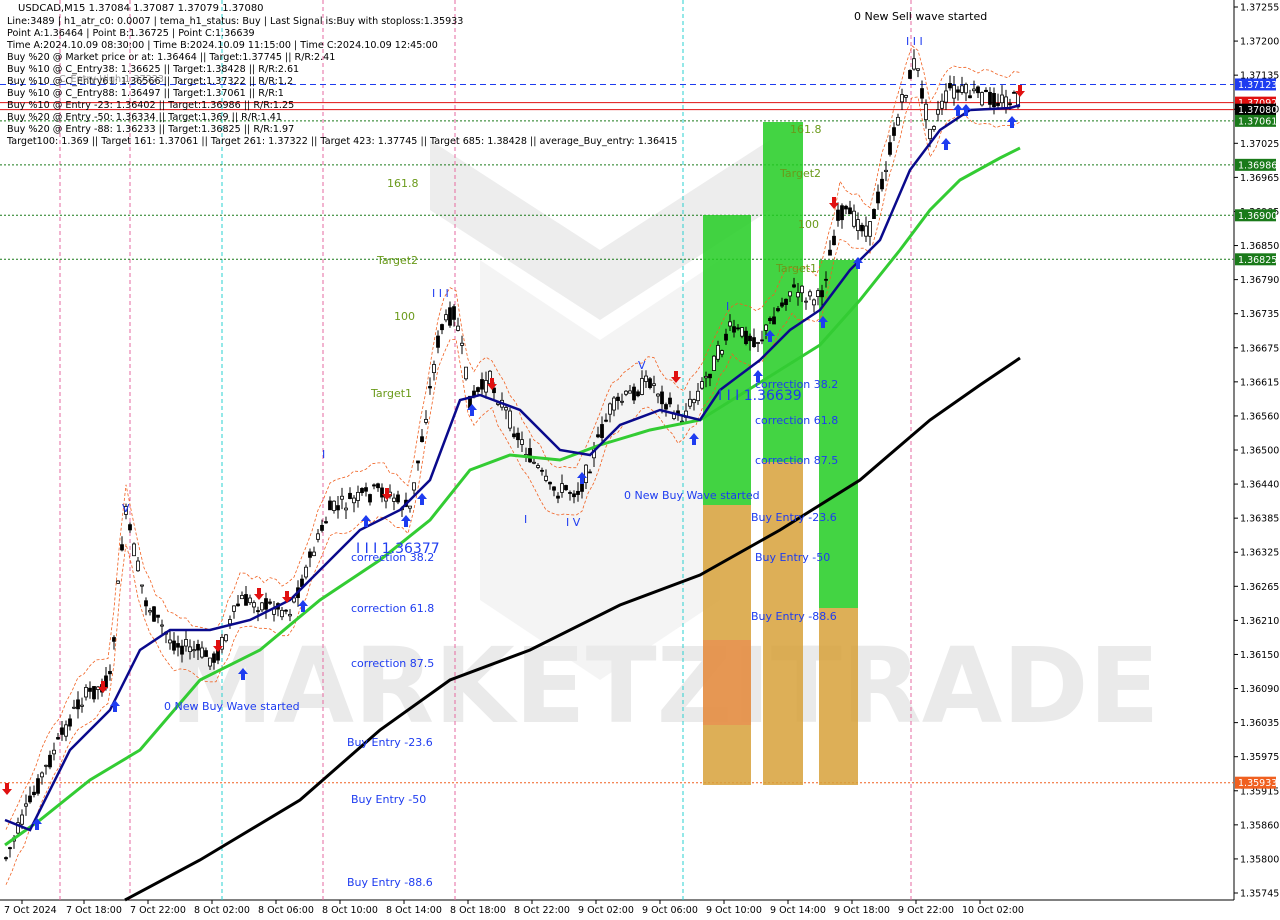 The height and width of the screenshot is (920, 1280). I want to click on x-tick-label: 8 Oct 10:00, so click(350, 910).